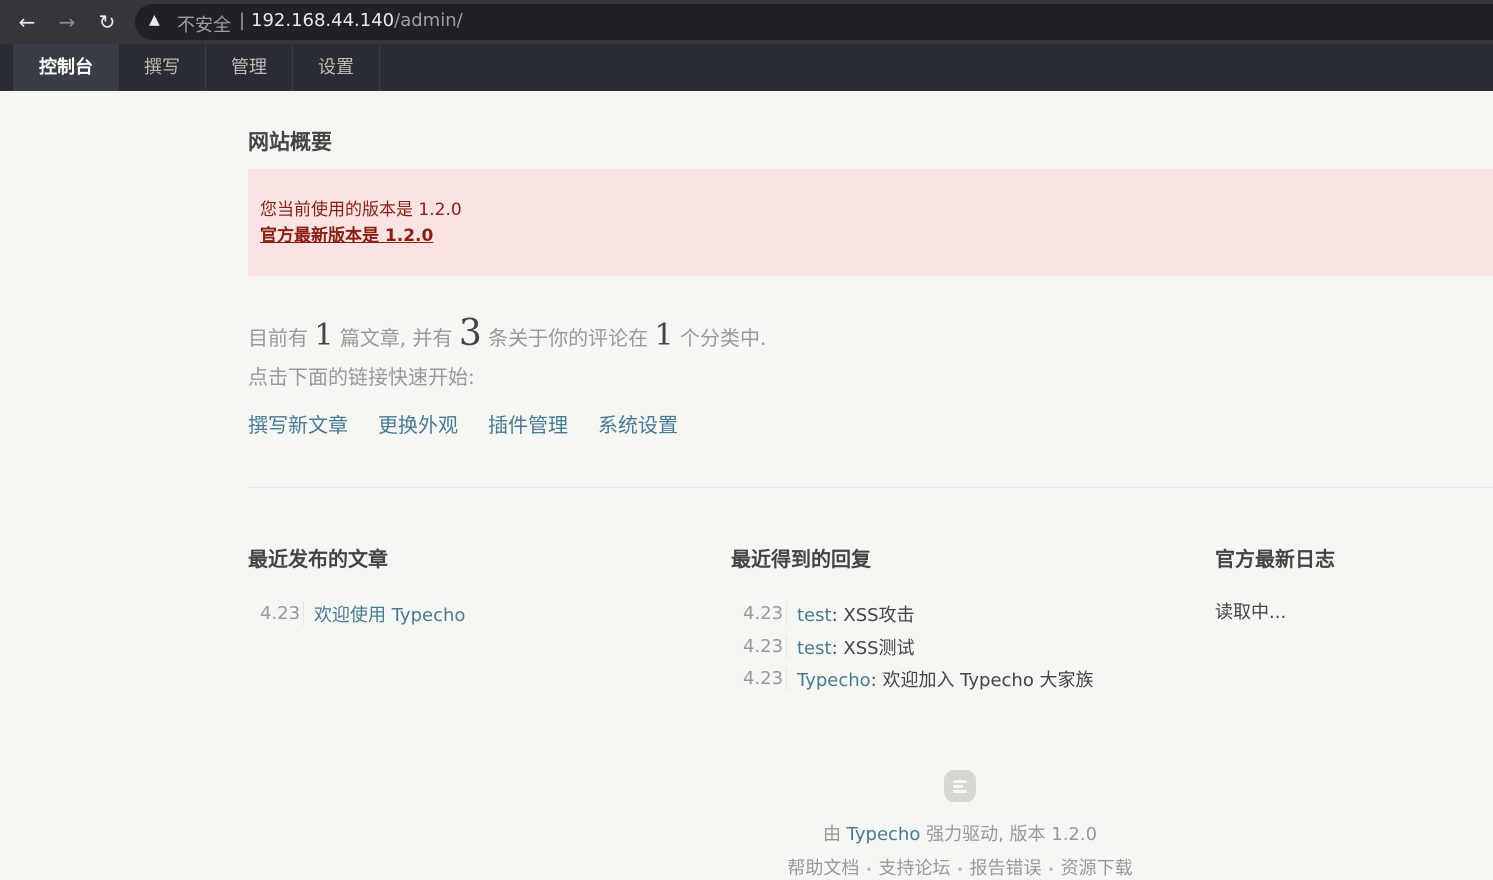 This screenshot has width=1493, height=880. What do you see at coordinates (278, 338) in the screenshot?
I see `stats-prefix: 目前有` at bounding box center [278, 338].